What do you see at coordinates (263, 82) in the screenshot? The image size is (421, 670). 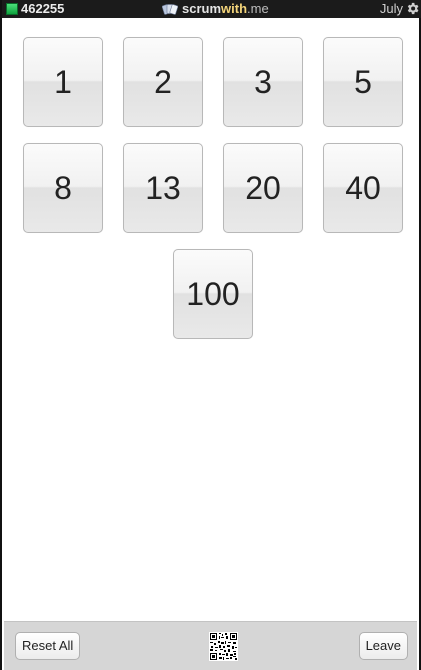 I see `card-3: 3` at bounding box center [263, 82].